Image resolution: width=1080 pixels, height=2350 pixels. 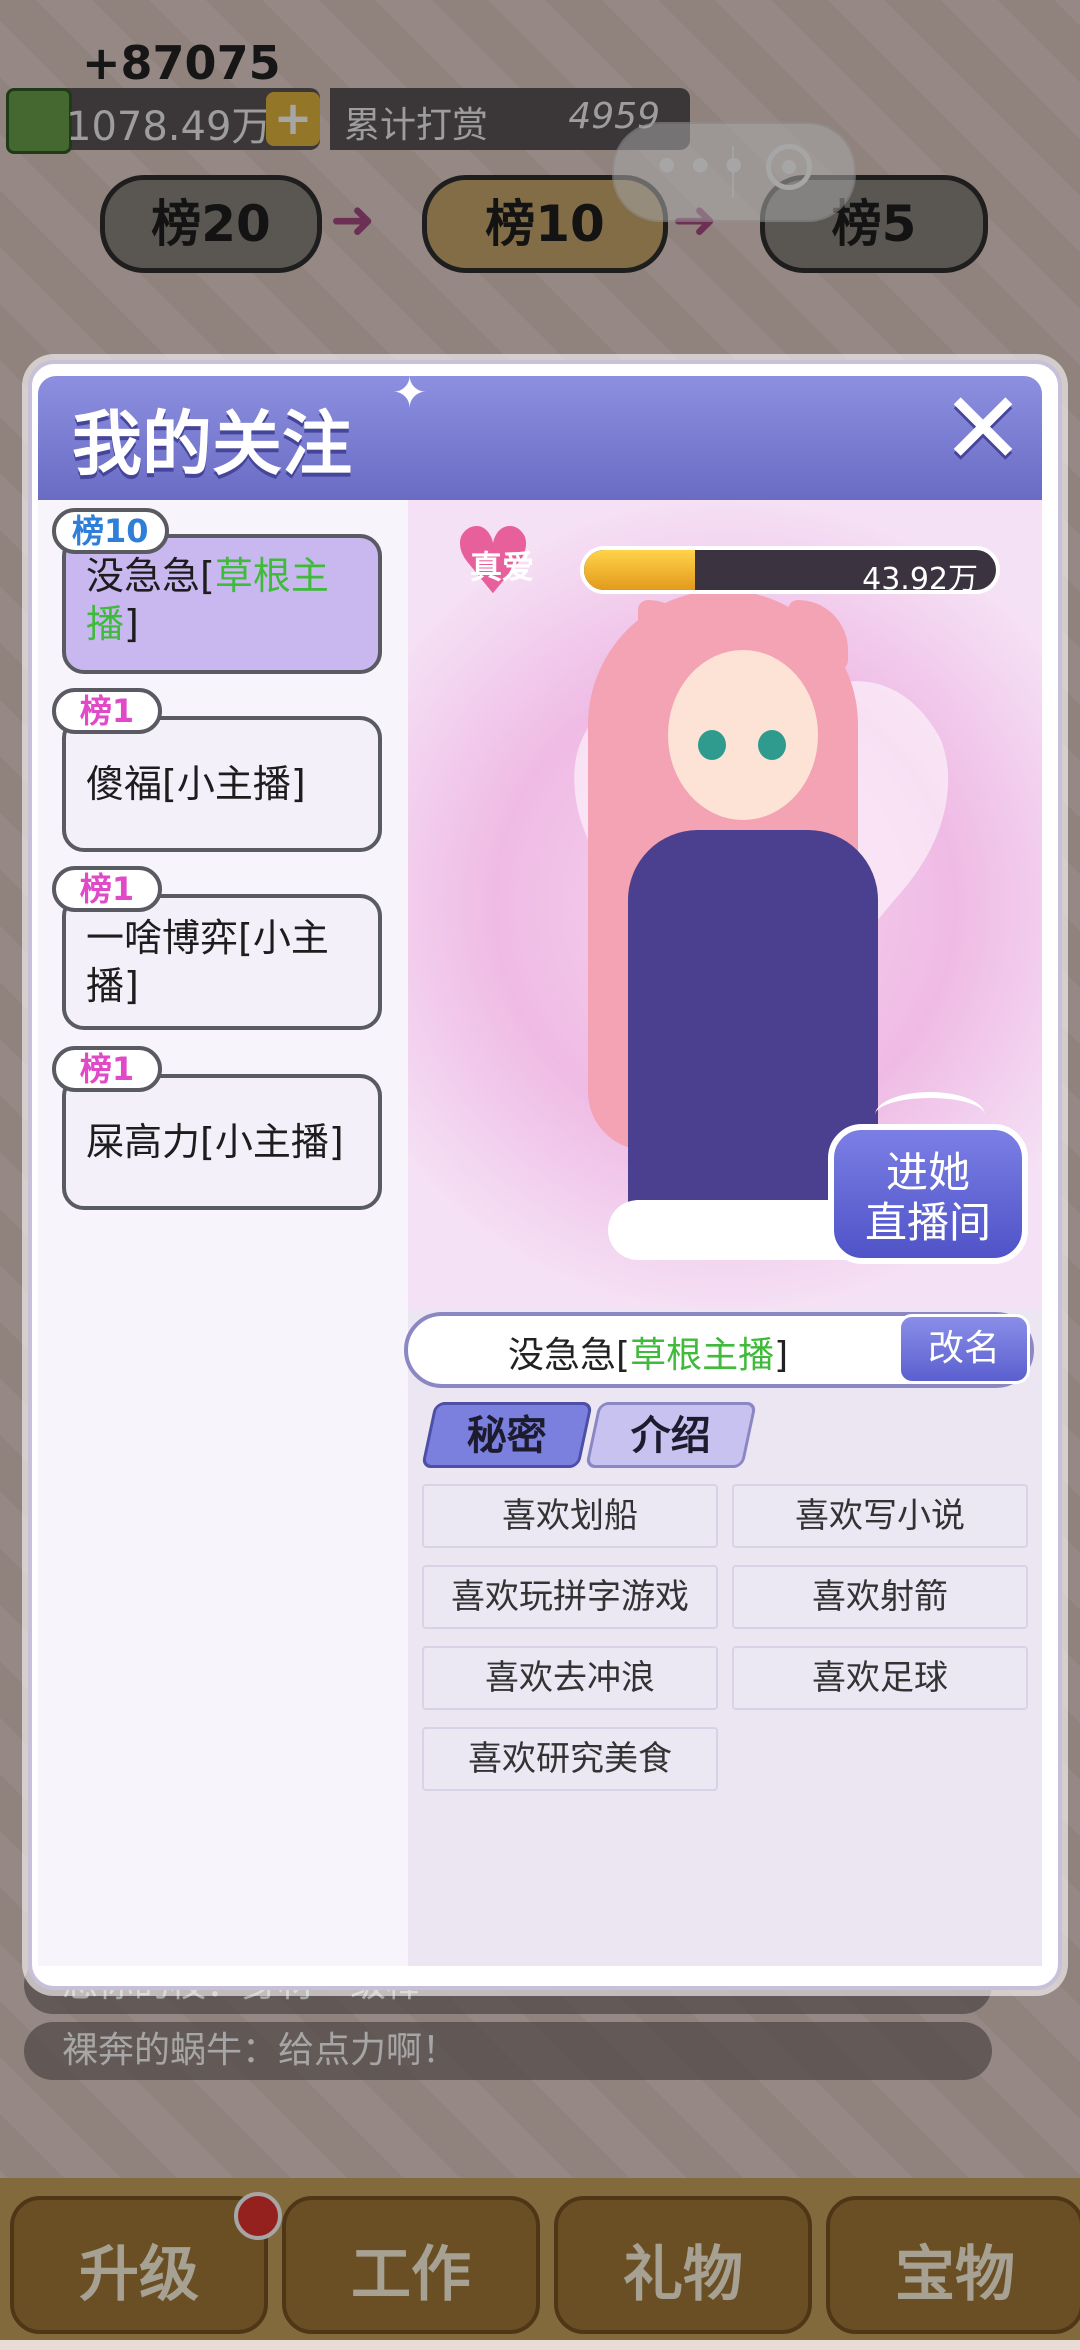 I want to click on modal-title: 我的关注, so click(x=212, y=444).